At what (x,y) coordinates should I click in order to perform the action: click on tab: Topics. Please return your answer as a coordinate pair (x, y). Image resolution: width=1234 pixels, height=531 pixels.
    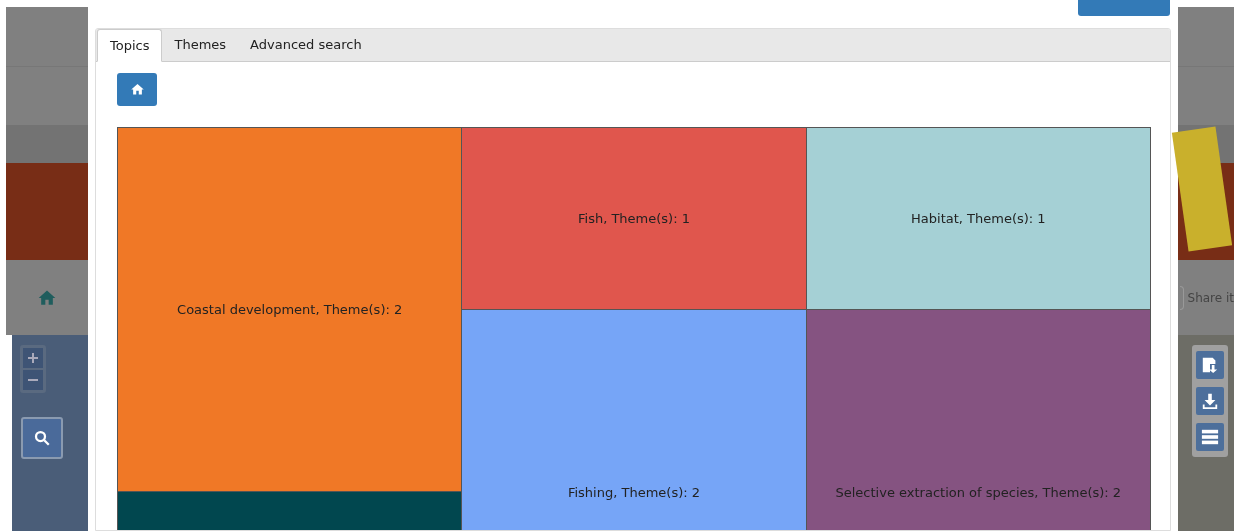
    Looking at the image, I should click on (130, 45).